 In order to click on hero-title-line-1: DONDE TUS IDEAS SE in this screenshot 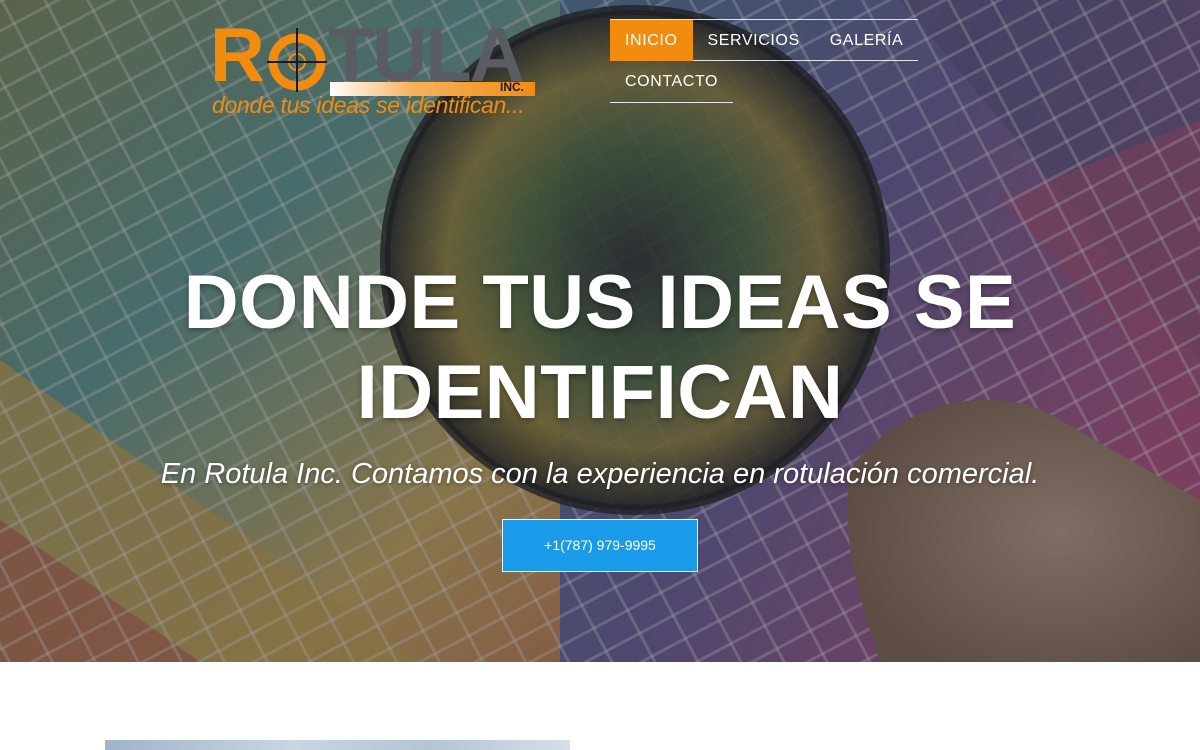, I will do `click(600, 302)`.